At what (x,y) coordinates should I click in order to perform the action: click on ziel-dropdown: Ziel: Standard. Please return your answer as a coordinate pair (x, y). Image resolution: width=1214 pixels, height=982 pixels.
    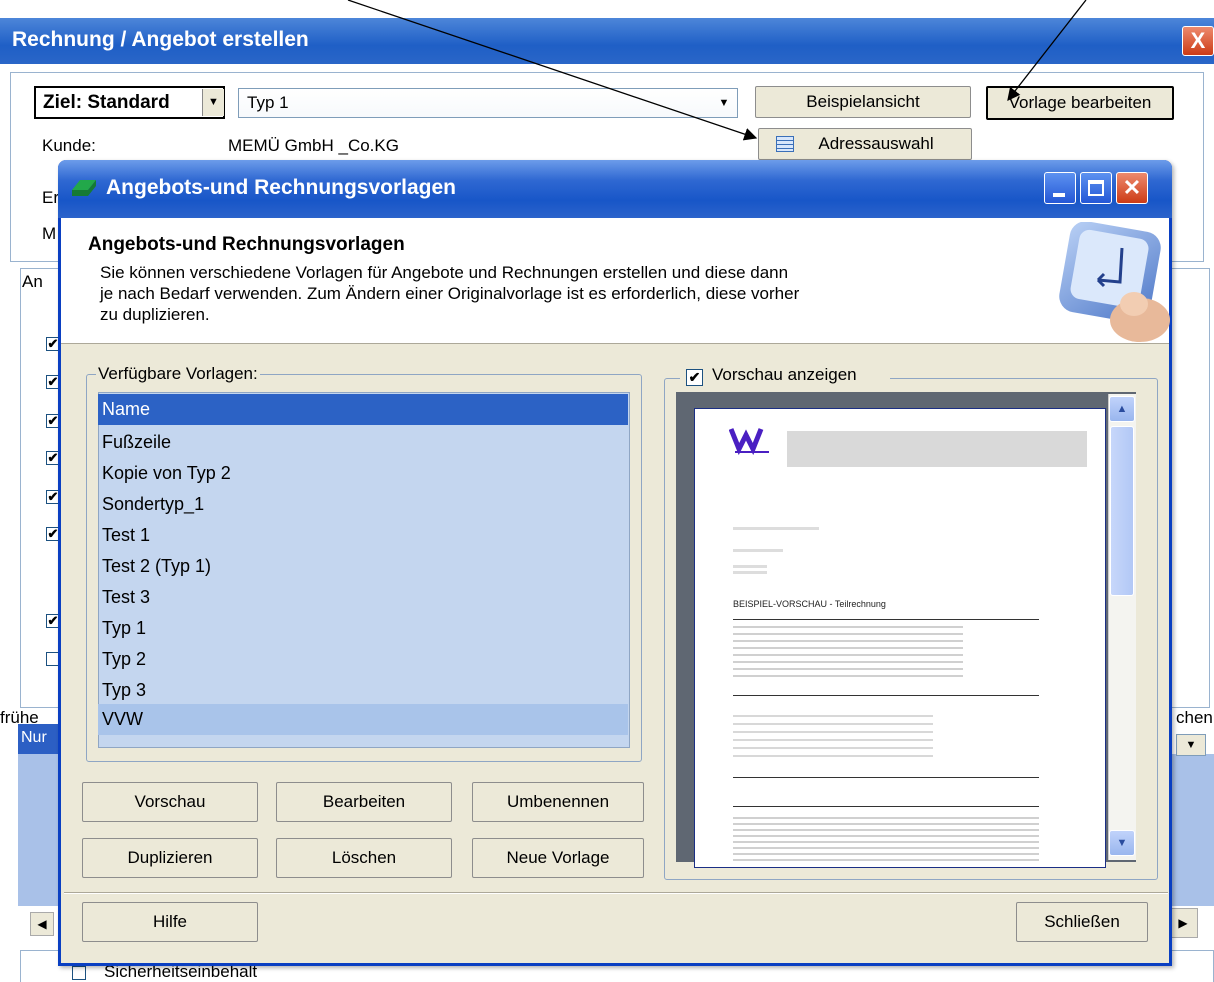
    Looking at the image, I should click on (129, 102).